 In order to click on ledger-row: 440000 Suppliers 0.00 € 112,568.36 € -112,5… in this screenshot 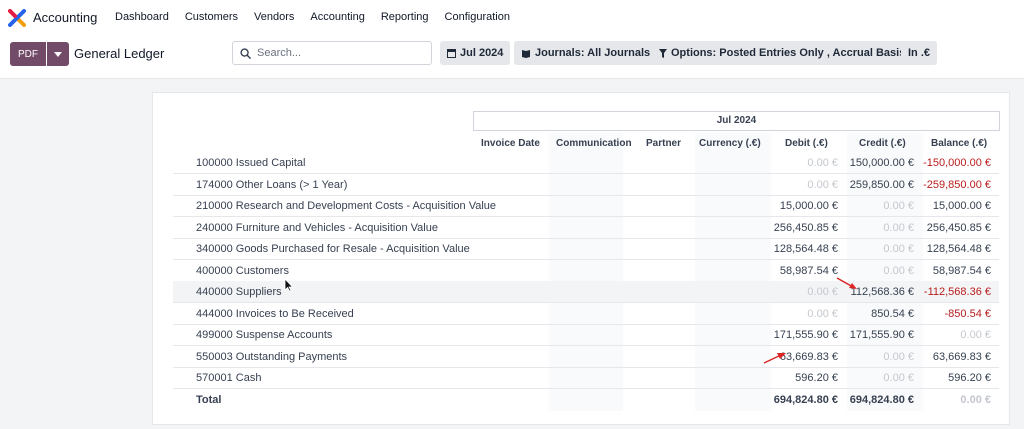, I will do `click(586, 292)`.